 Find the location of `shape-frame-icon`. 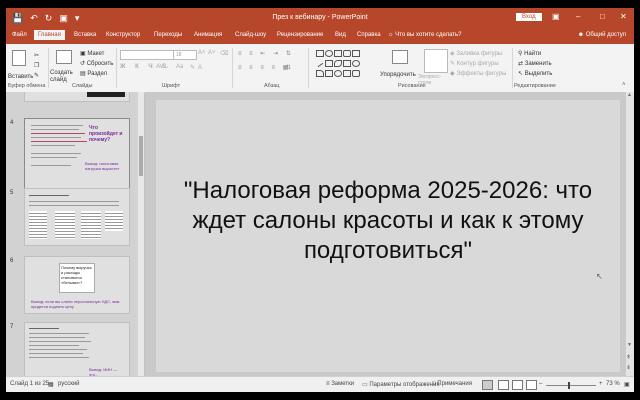

shape-frame-icon is located at coordinates (329, 63).